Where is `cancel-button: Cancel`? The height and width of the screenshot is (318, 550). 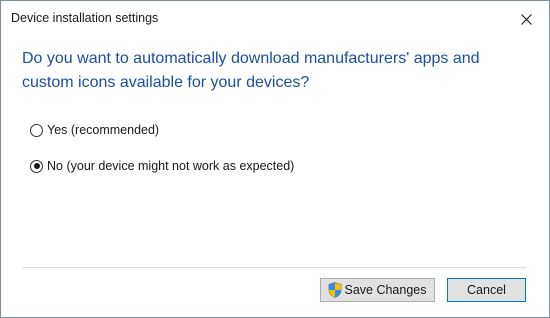
cancel-button: Cancel is located at coordinates (486, 290).